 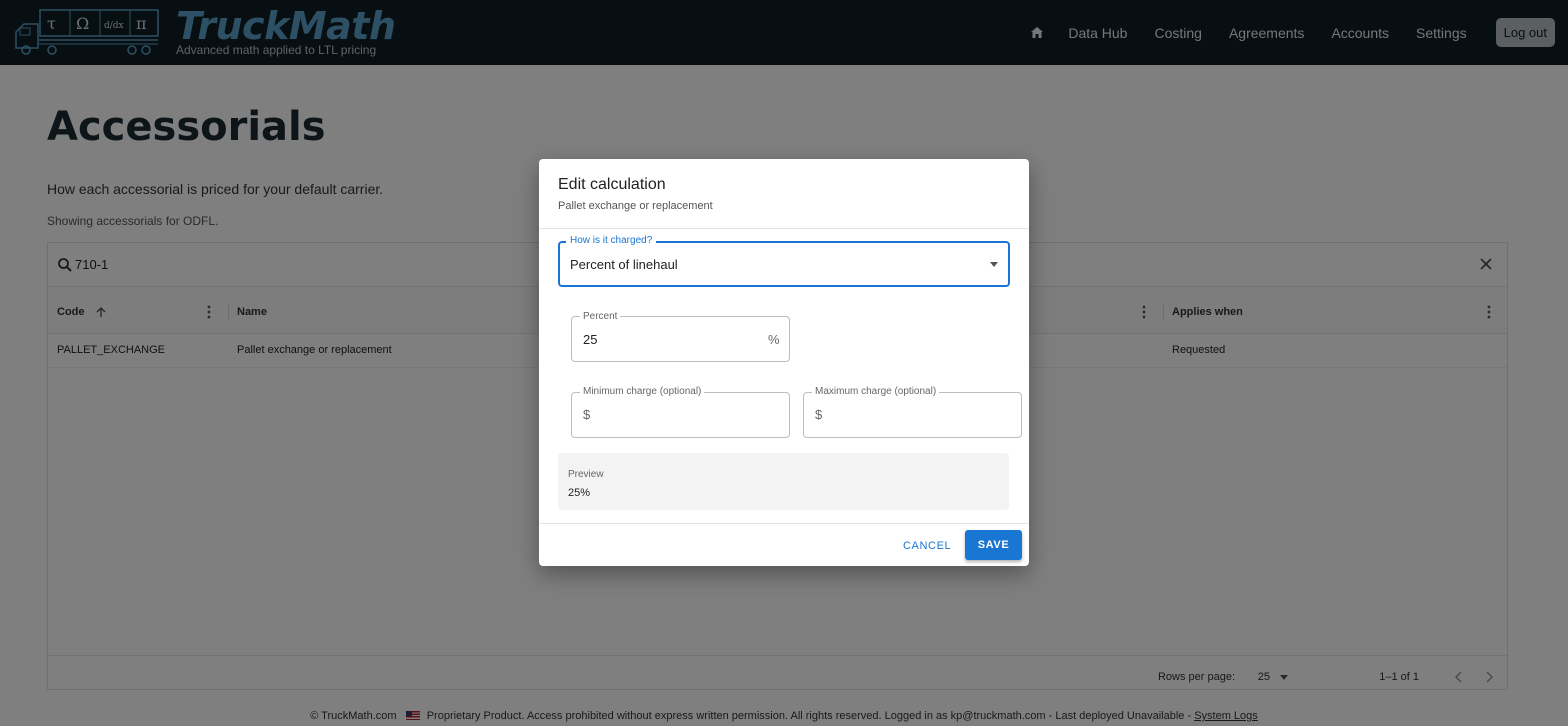 I want to click on maximum-charge-field, so click(x=912, y=415).